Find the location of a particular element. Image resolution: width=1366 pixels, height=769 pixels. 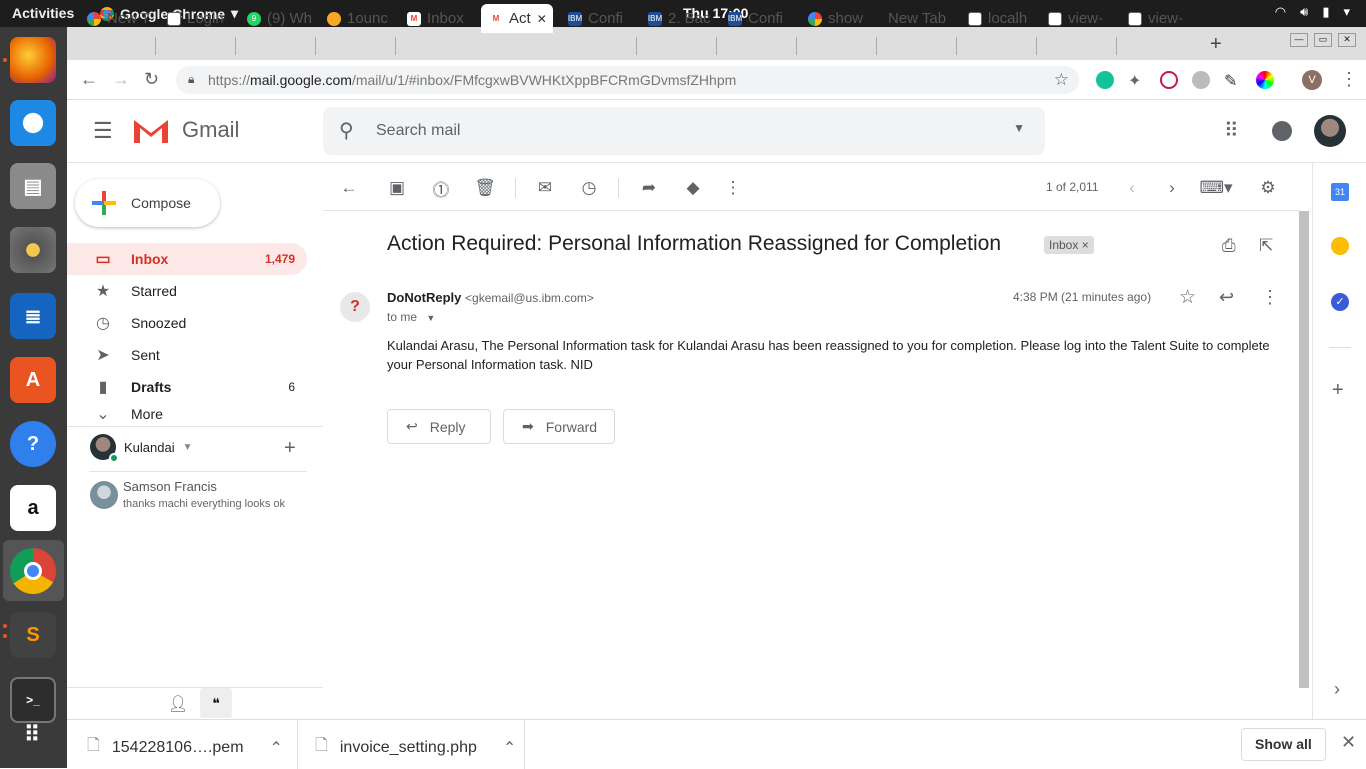

report-spam-icon: ⓵ is located at coordinates (441, 188).